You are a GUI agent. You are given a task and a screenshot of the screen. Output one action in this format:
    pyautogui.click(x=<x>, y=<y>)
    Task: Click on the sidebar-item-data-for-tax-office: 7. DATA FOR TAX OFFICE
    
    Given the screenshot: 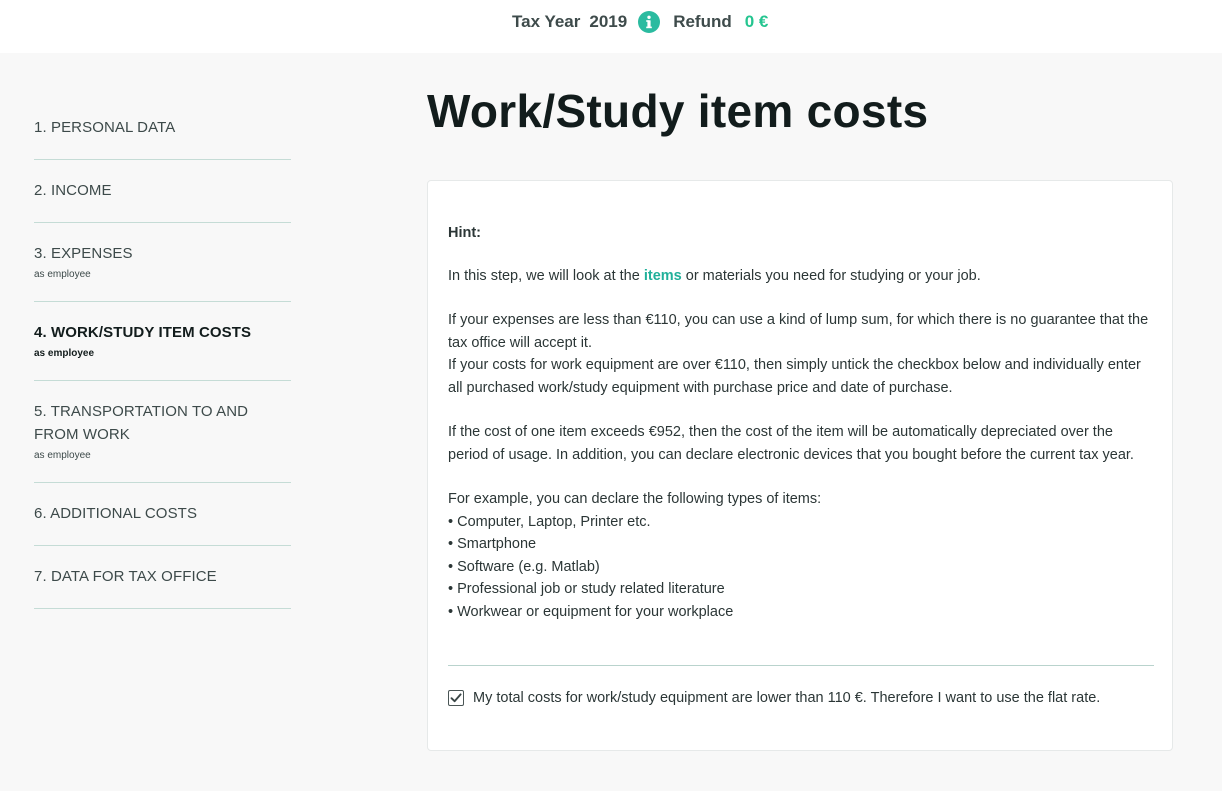 What is the action you would take?
    pyautogui.click(x=162, y=577)
    